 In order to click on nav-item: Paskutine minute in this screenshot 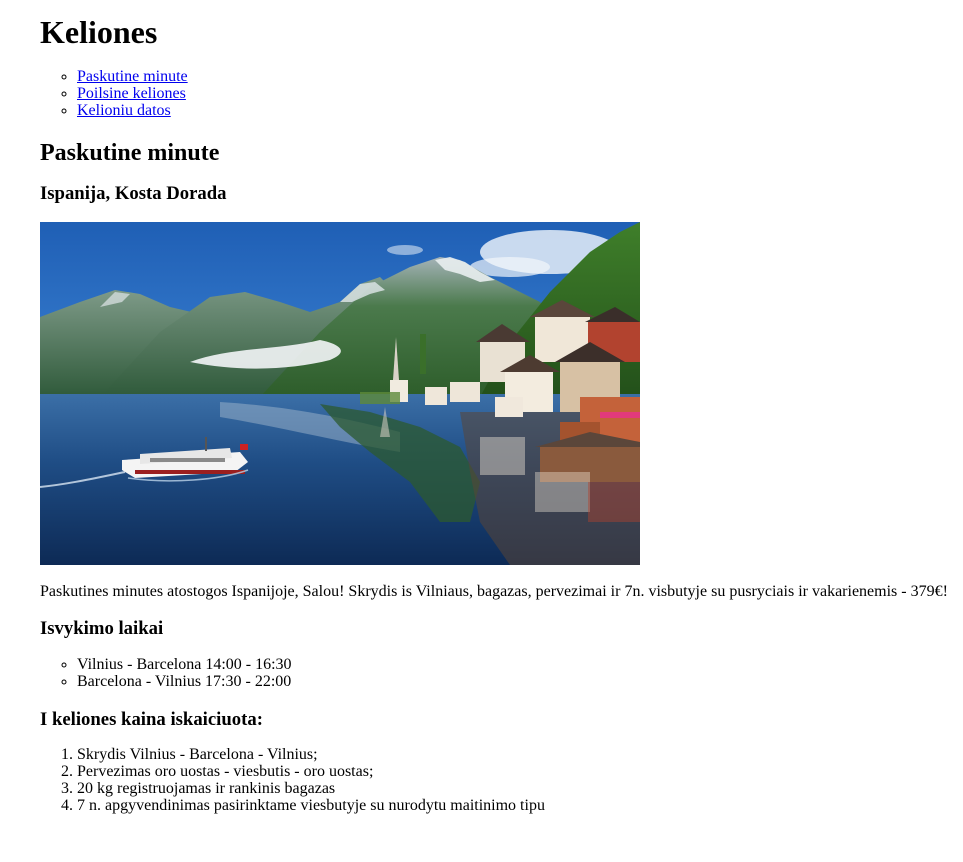, I will do `click(132, 76)`.